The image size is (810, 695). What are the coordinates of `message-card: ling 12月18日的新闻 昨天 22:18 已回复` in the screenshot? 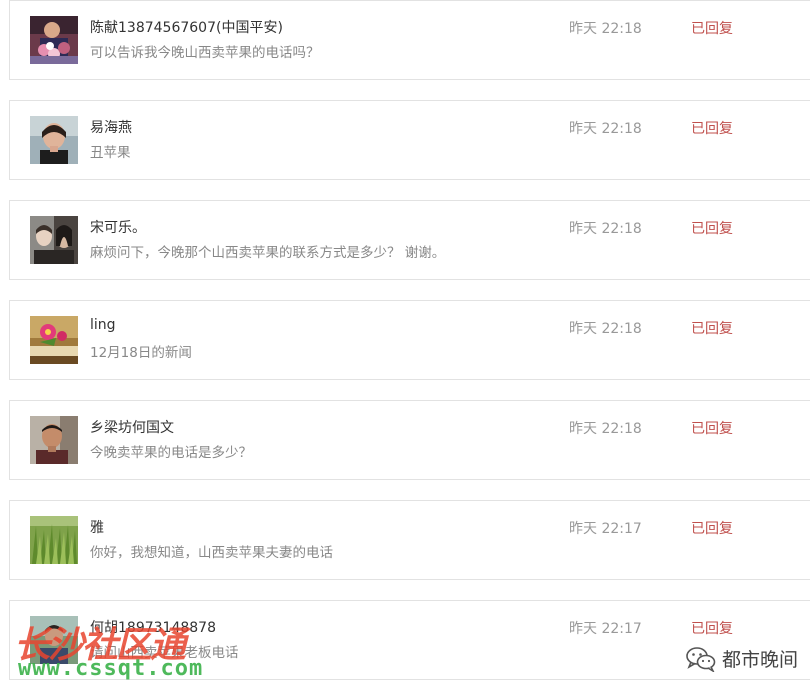 It's located at (409, 340).